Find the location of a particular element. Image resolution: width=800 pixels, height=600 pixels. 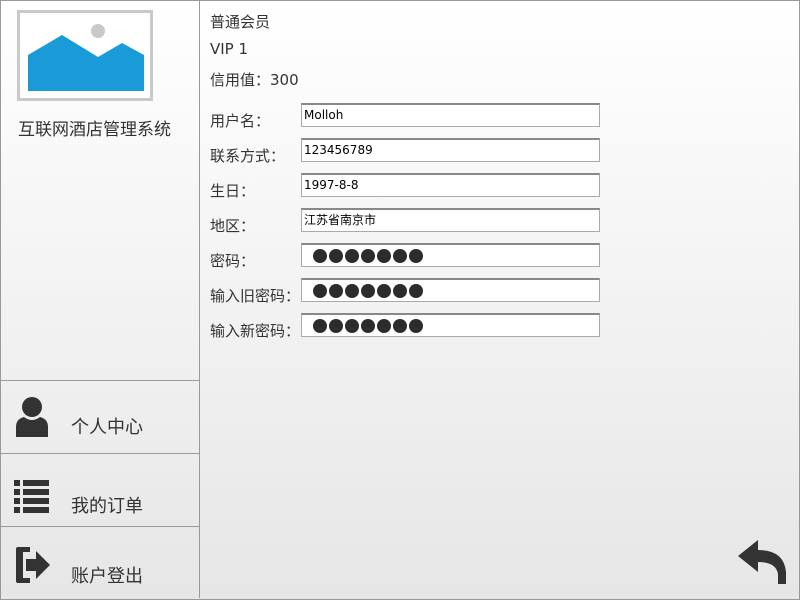

new-password-mask is located at coordinates (451, 325).